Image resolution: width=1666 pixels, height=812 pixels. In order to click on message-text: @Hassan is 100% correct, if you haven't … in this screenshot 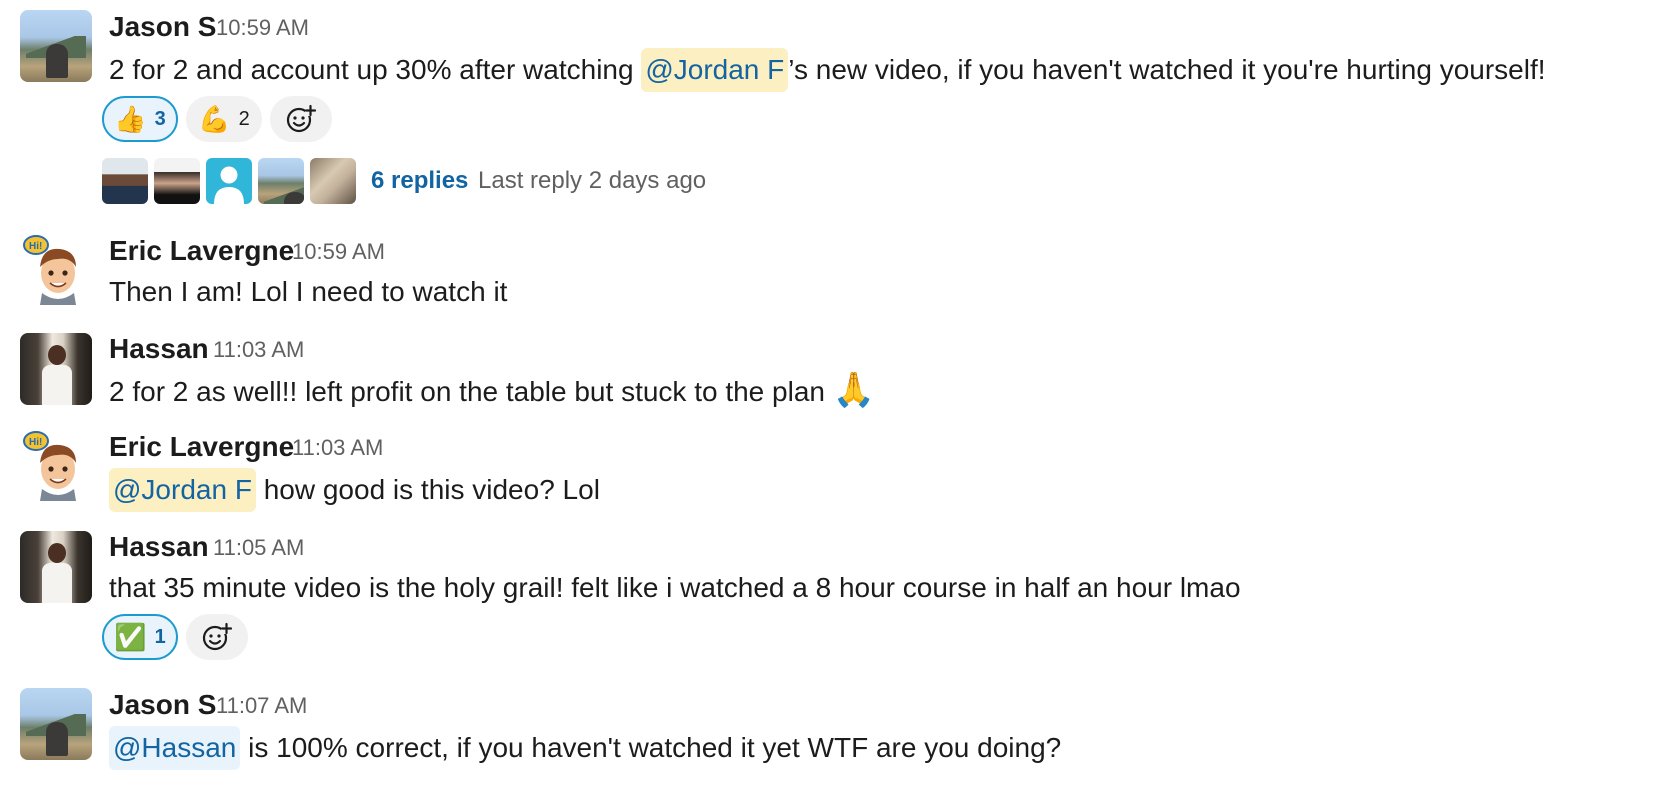, I will do `click(585, 748)`.